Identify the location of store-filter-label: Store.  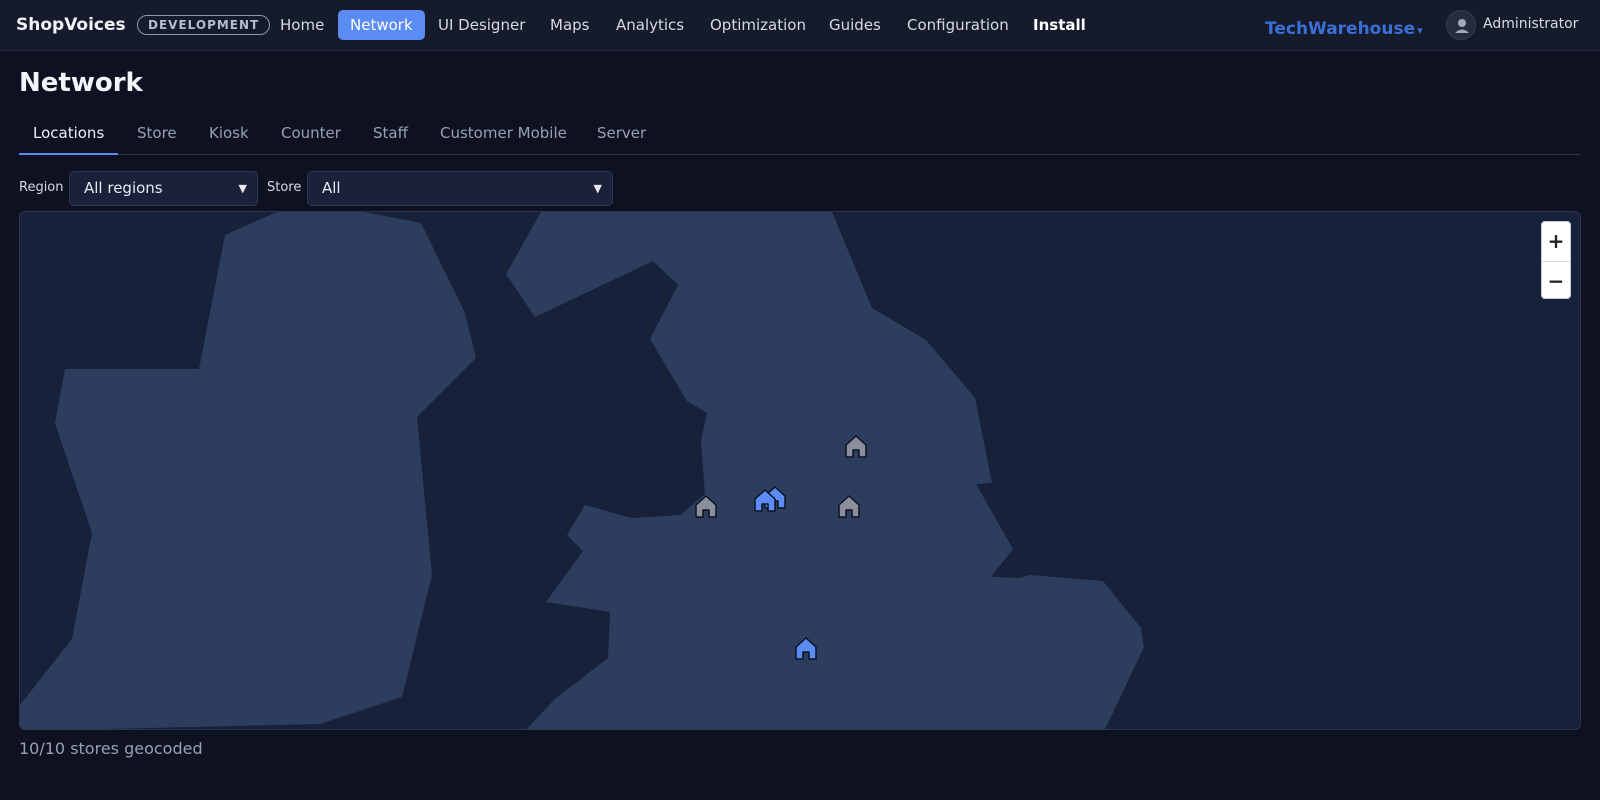
(284, 187).